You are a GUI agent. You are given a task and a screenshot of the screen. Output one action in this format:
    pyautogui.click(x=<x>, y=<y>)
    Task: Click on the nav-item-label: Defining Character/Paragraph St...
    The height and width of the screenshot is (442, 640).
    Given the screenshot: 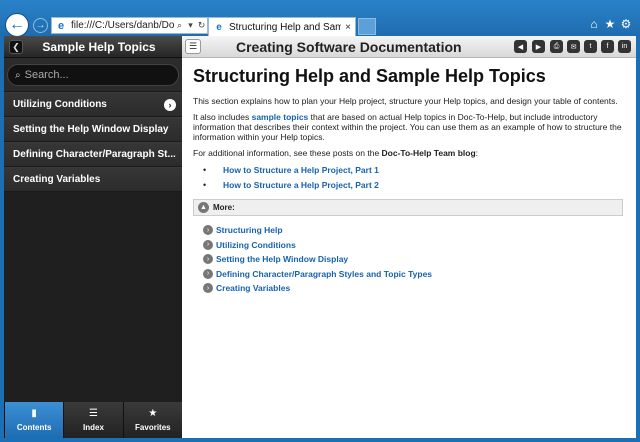 What is the action you would take?
    pyautogui.click(x=94, y=154)
    